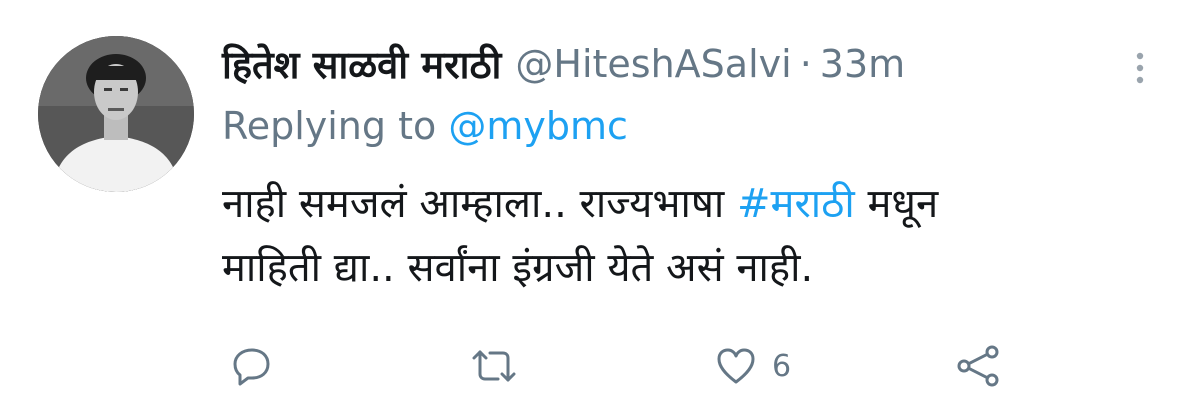 This screenshot has height=401, width=1200. Describe the element at coordinates (538, 126) in the screenshot. I see `reply-mention-link: @mybmc` at that location.